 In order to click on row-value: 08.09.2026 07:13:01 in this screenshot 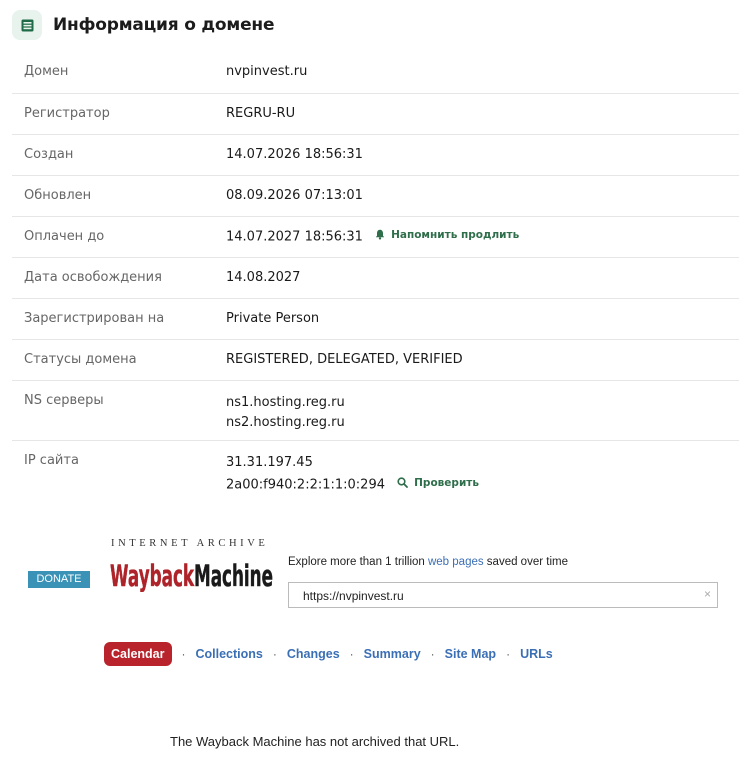, I will do `click(294, 195)`.